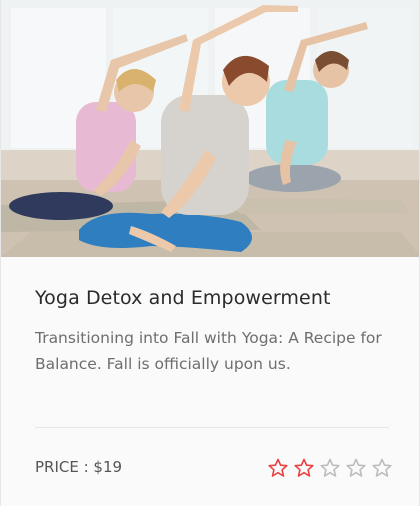 The image size is (420, 506). What do you see at coordinates (212, 427) in the screenshot?
I see `divider` at bounding box center [212, 427].